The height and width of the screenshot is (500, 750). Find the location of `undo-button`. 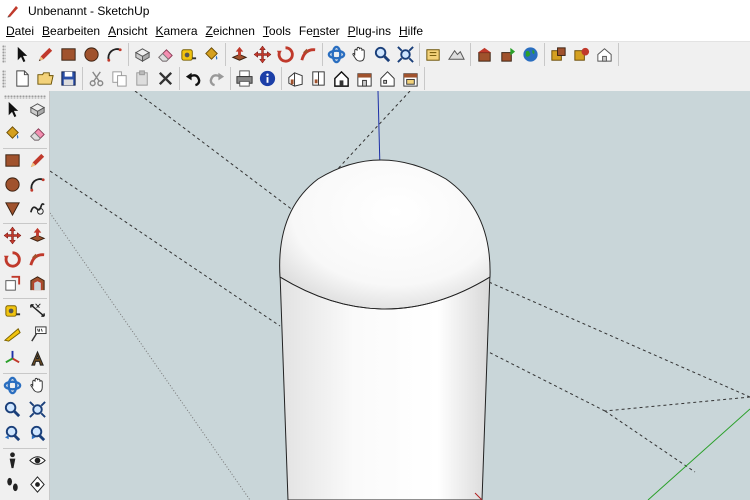

undo-button is located at coordinates (193, 78).